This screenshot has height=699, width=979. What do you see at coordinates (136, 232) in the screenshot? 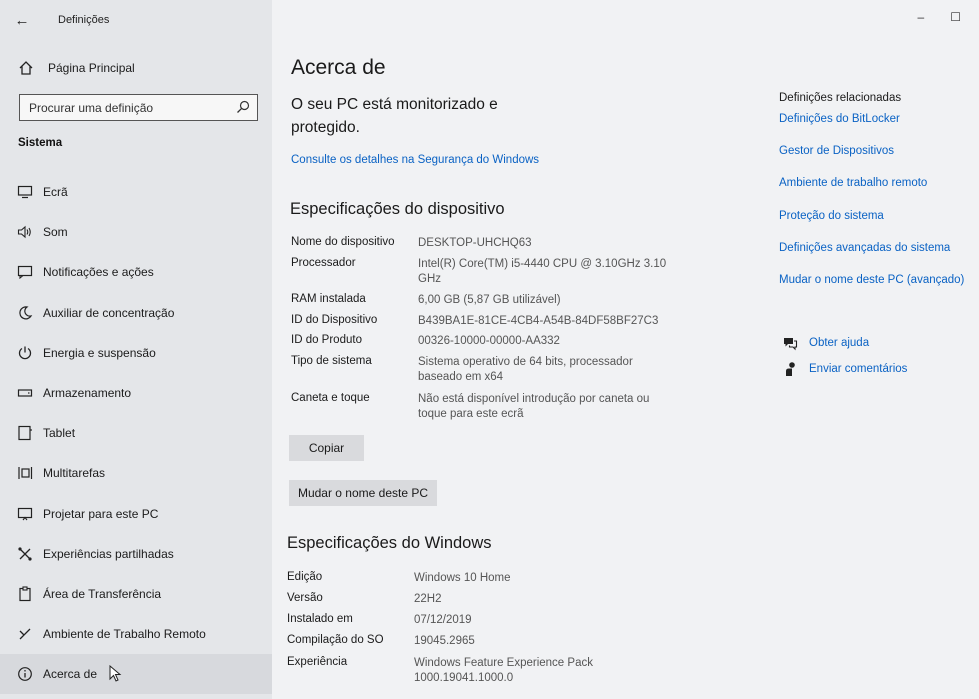
I see `sidebar-item-sound: Som` at bounding box center [136, 232].